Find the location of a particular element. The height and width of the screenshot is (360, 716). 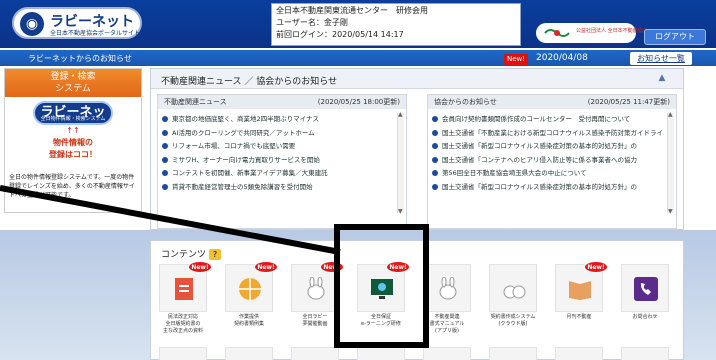

logo-button: ◉ ラビーネット 全日本不動産協会ポータルサイト is located at coordinates (77, 23).